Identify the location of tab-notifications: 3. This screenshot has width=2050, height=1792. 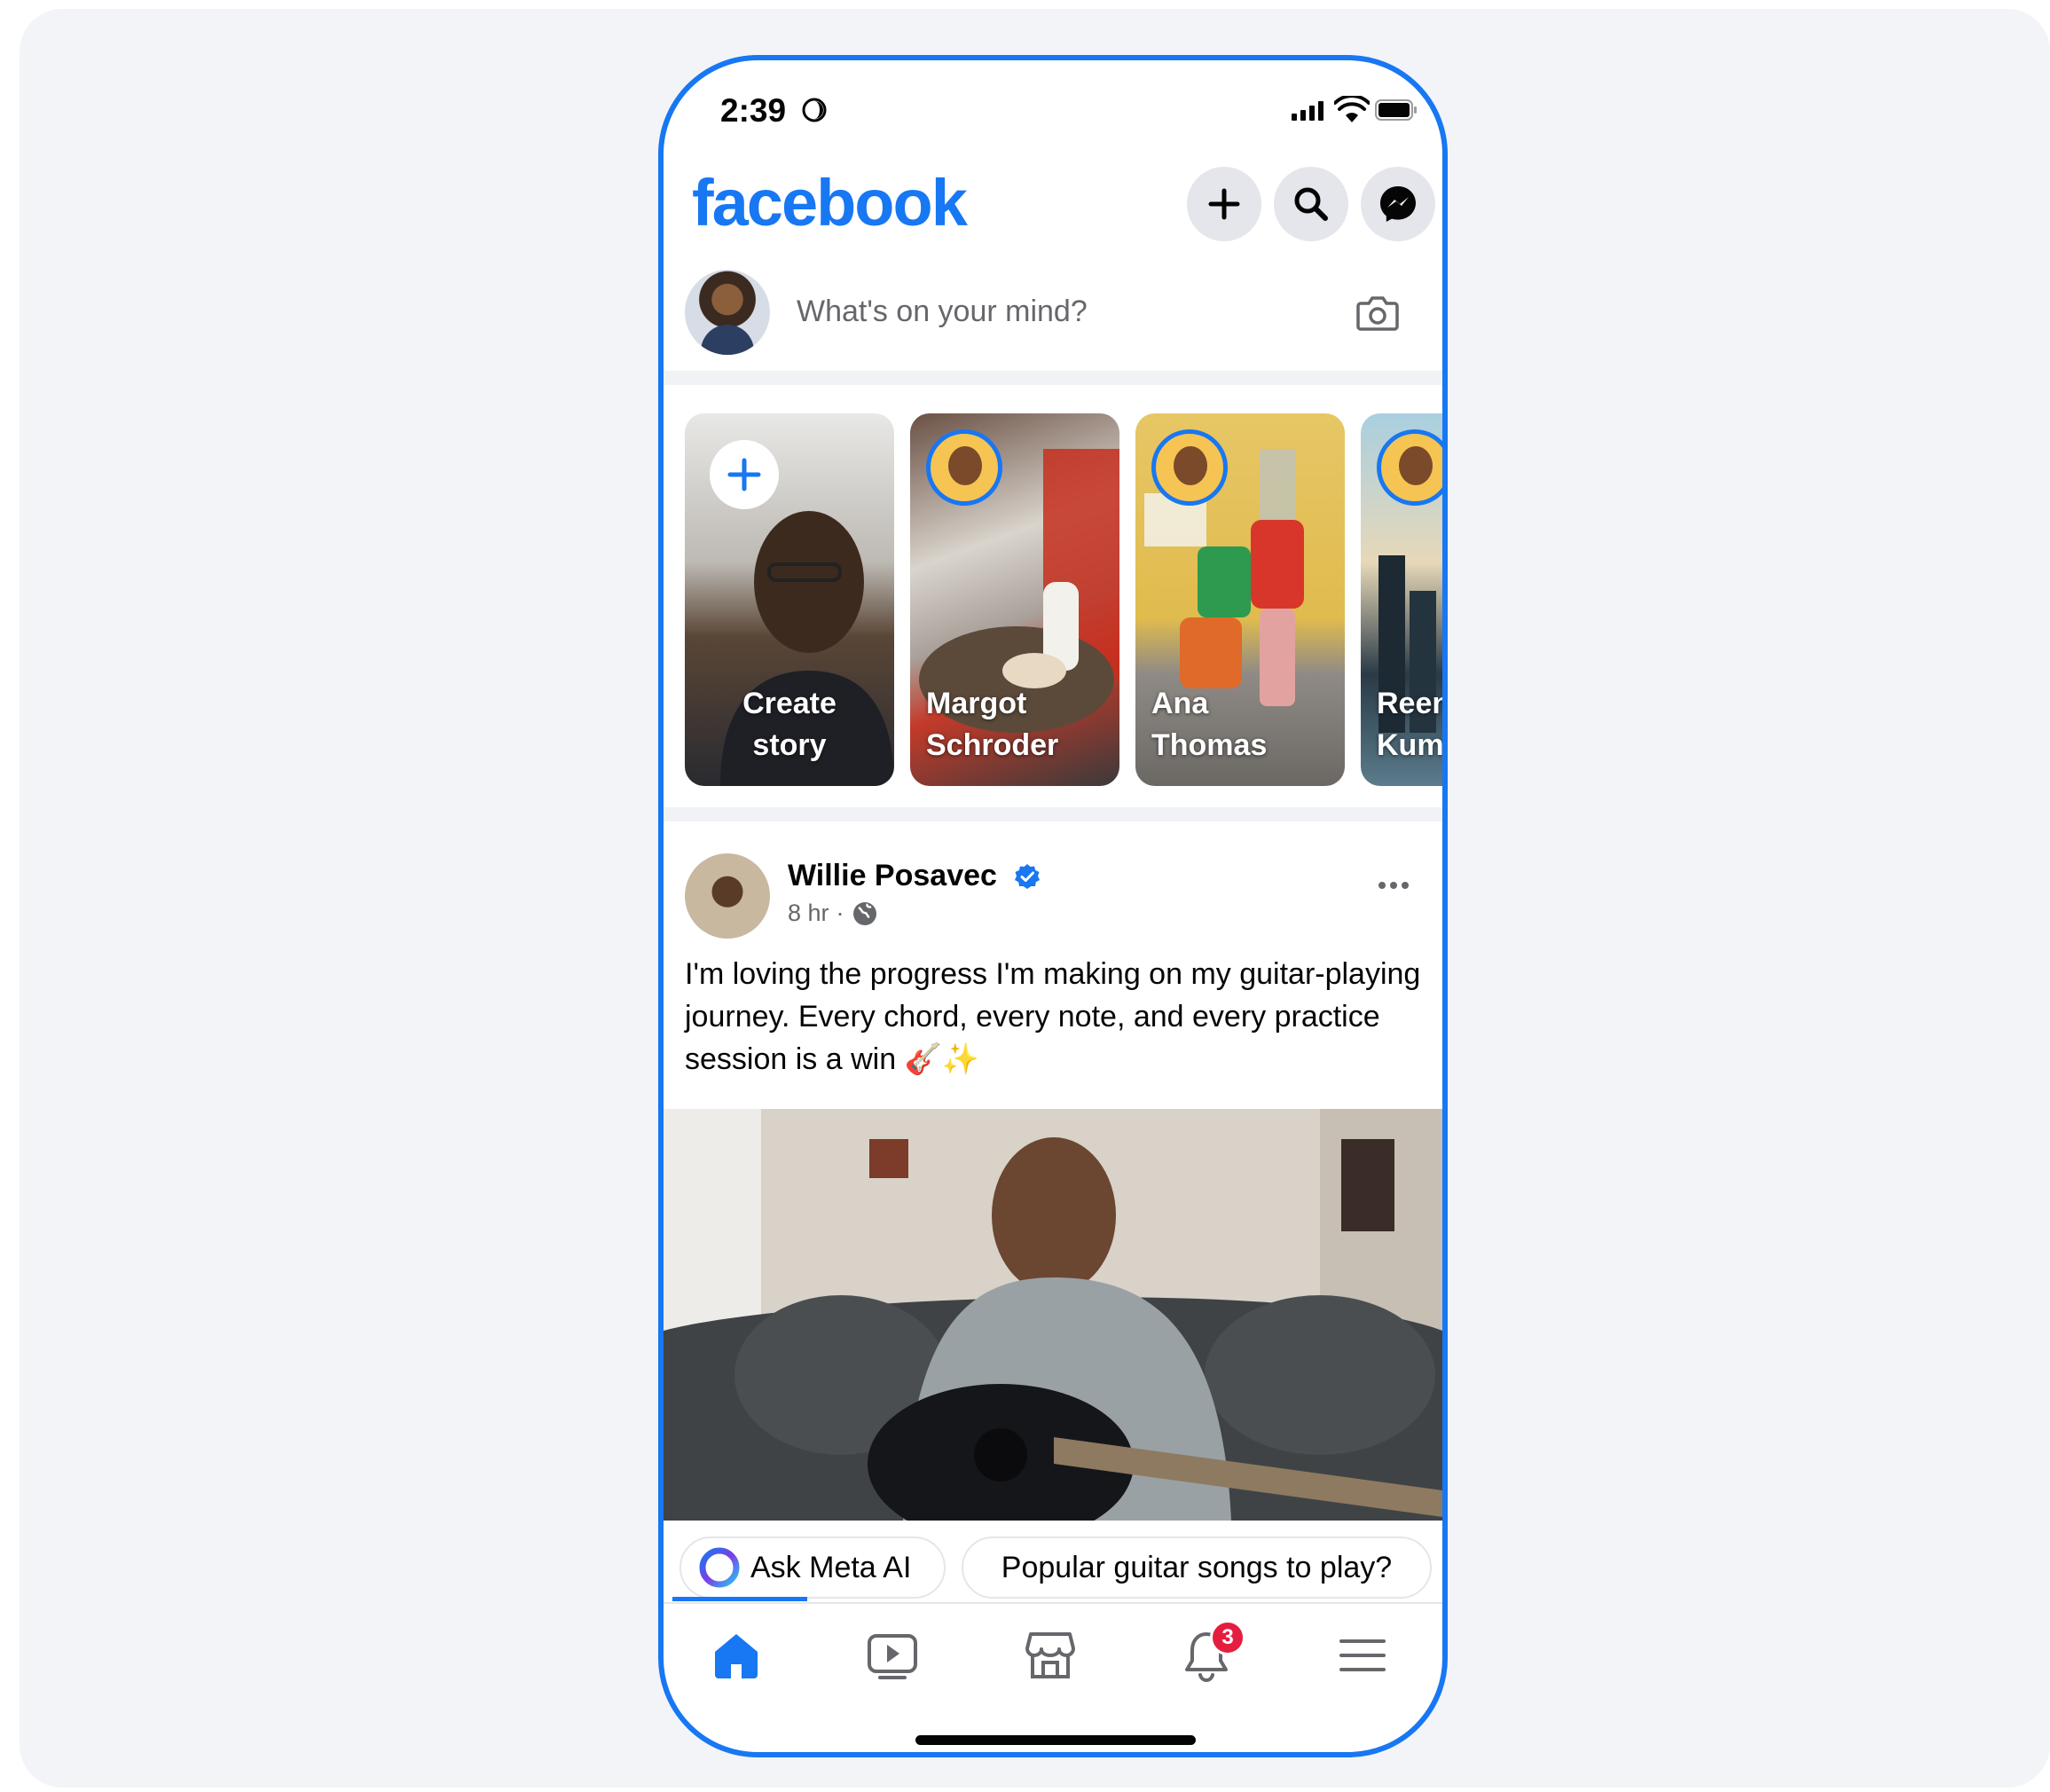
(1206, 1655).